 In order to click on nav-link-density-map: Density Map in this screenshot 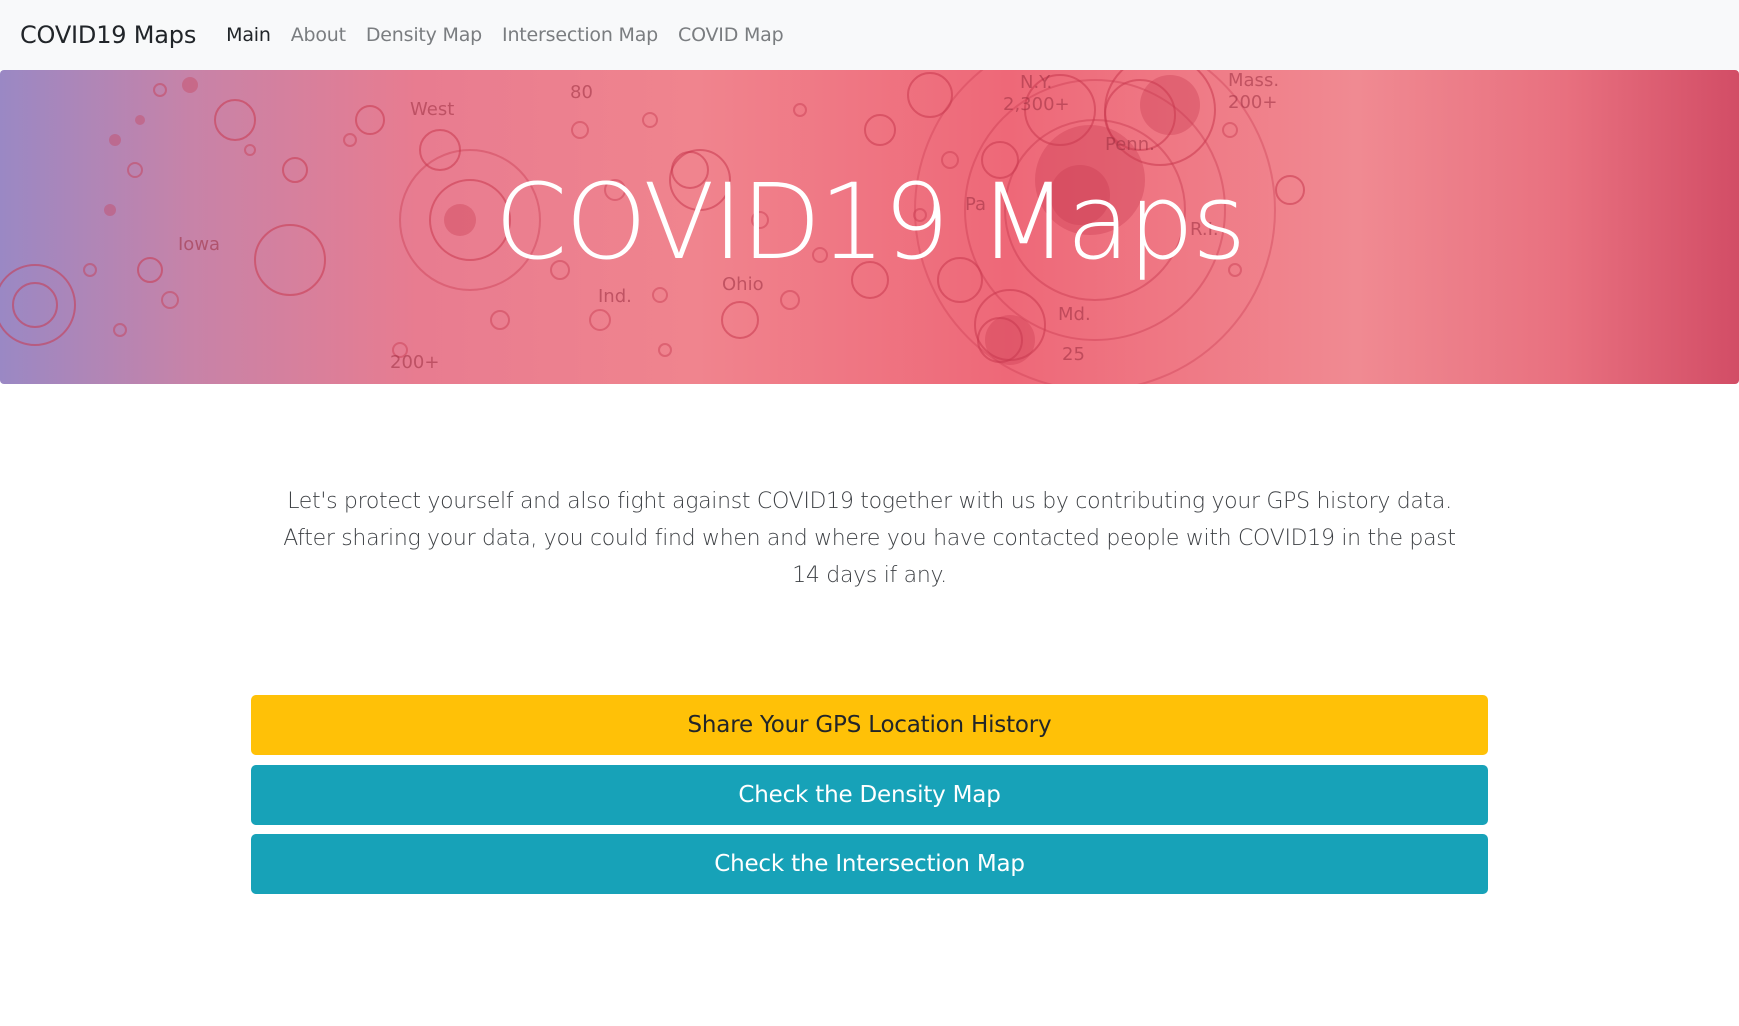, I will do `click(424, 35)`.